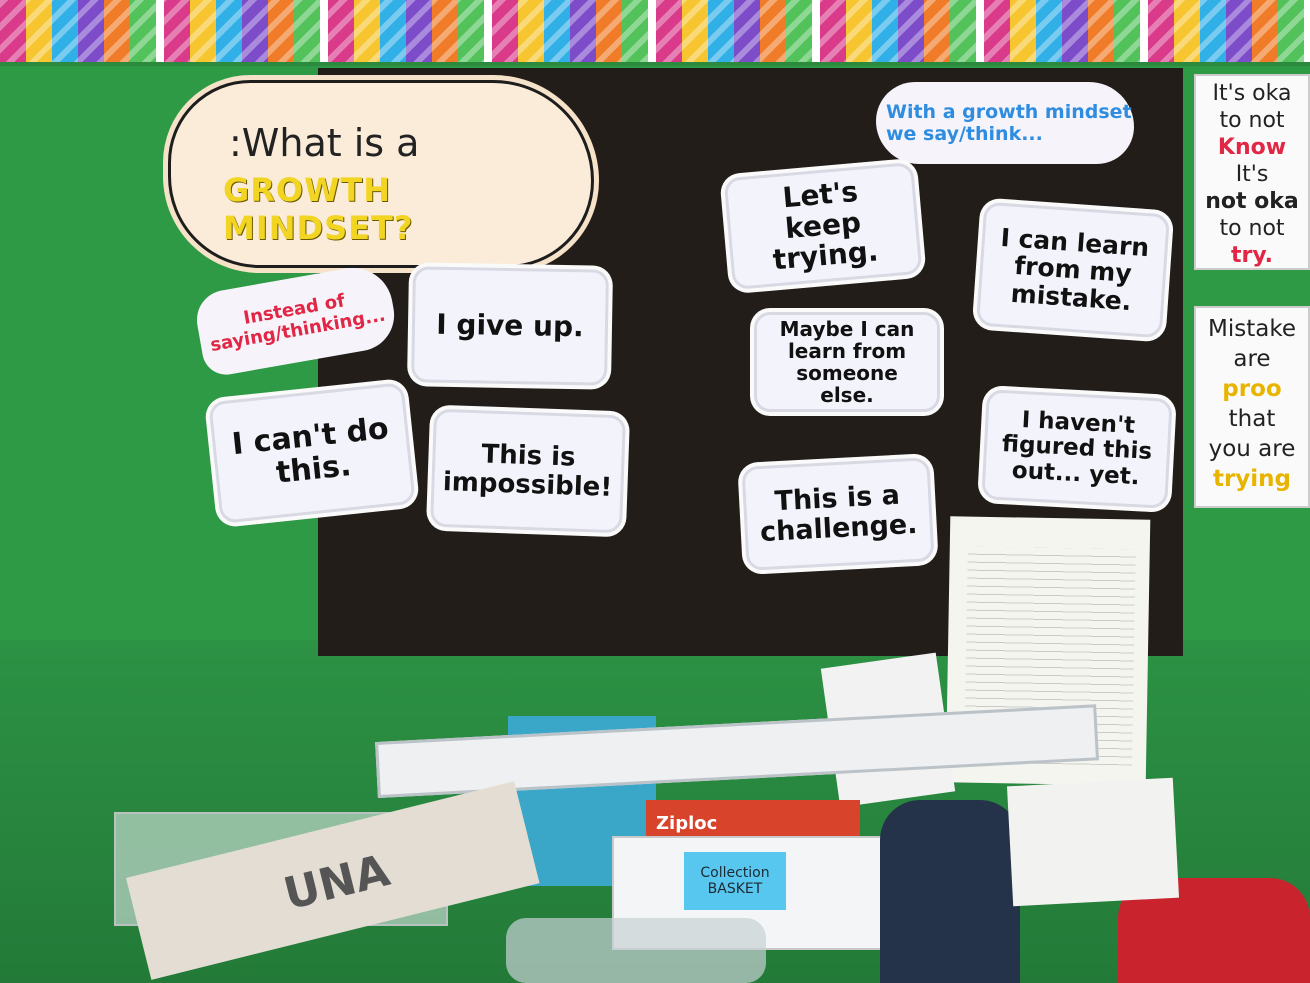  Describe the element at coordinates (636, 950) in the screenshot. I see `plastic-bag` at that location.